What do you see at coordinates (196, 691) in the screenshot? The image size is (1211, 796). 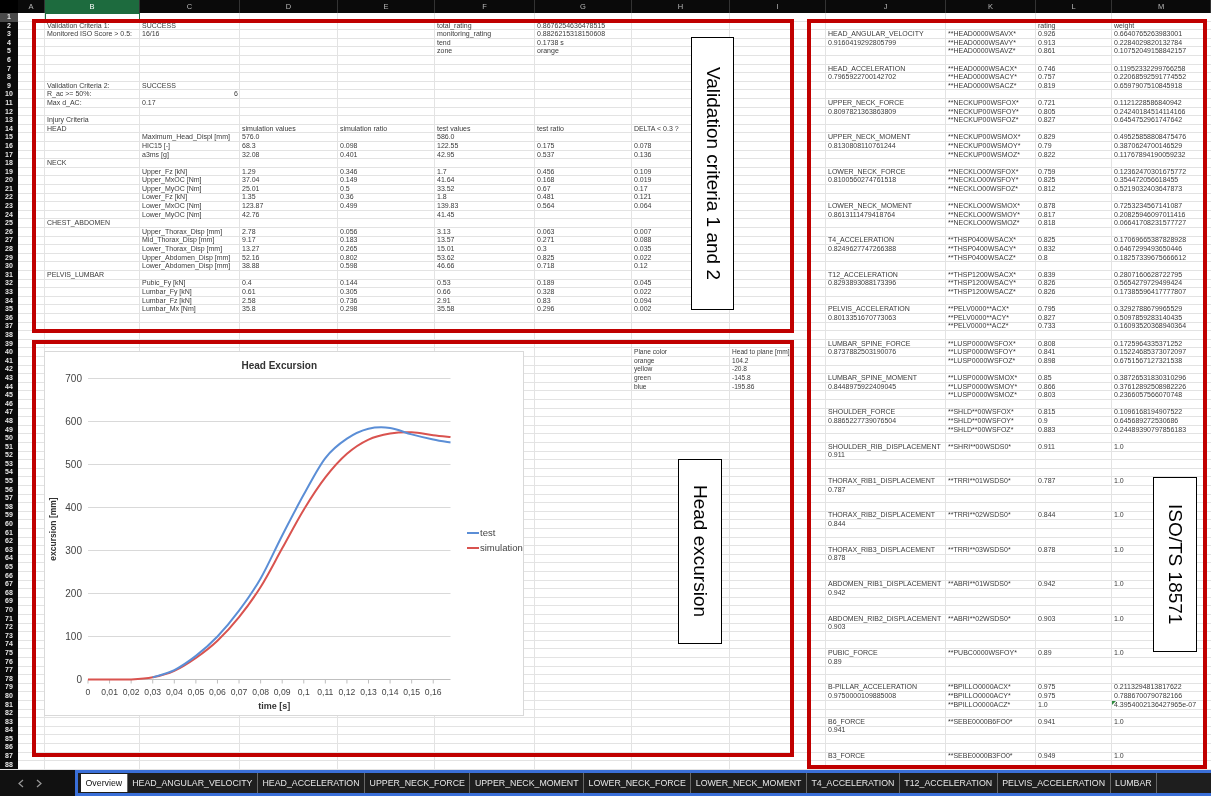 I see `axis-tick-label: 0,05` at bounding box center [196, 691].